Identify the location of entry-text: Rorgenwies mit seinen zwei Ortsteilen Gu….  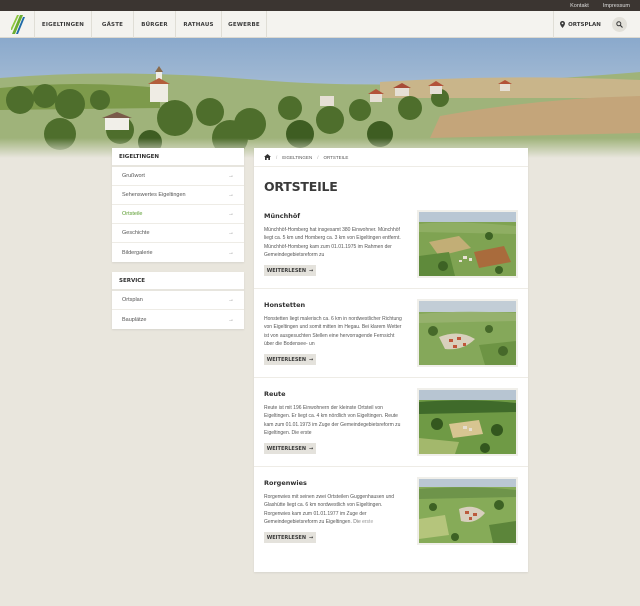
(334, 510).